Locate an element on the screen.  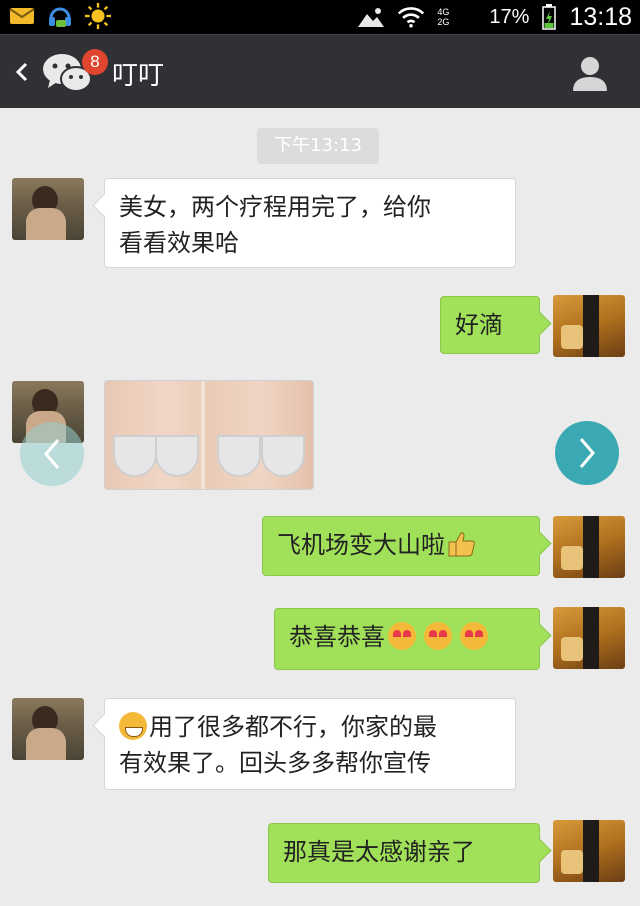
profile-icon is located at coordinates (590, 73).